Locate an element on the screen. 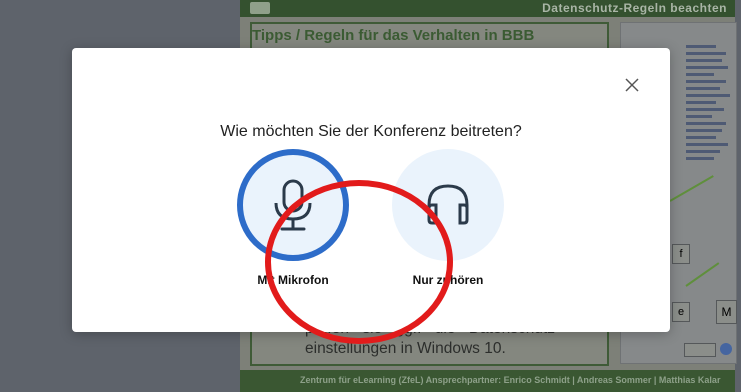 This screenshot has height=392, width=741. side-panel-text is located at coordinates (709, 115).